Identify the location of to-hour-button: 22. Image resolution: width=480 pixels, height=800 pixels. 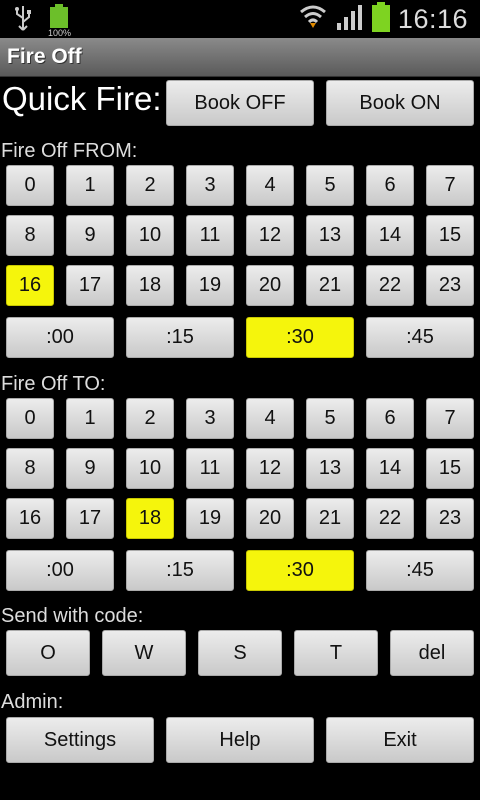
(390, 518).